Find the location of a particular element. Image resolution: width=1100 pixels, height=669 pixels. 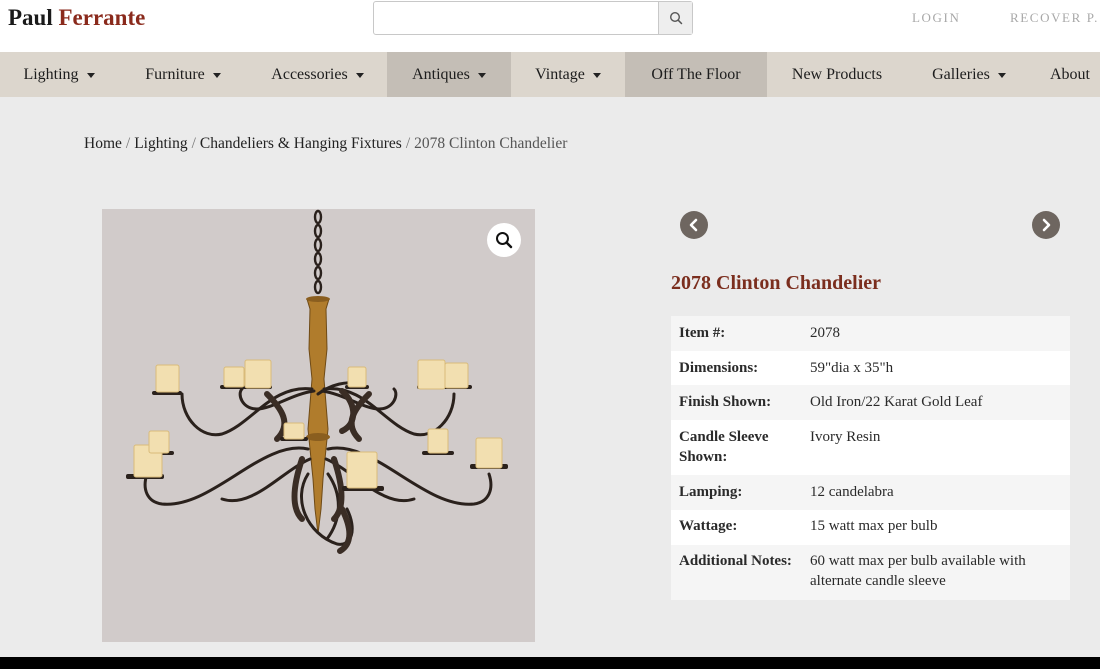

spec-value: 59"dia x 35"h is located at coordinates (852, 368).